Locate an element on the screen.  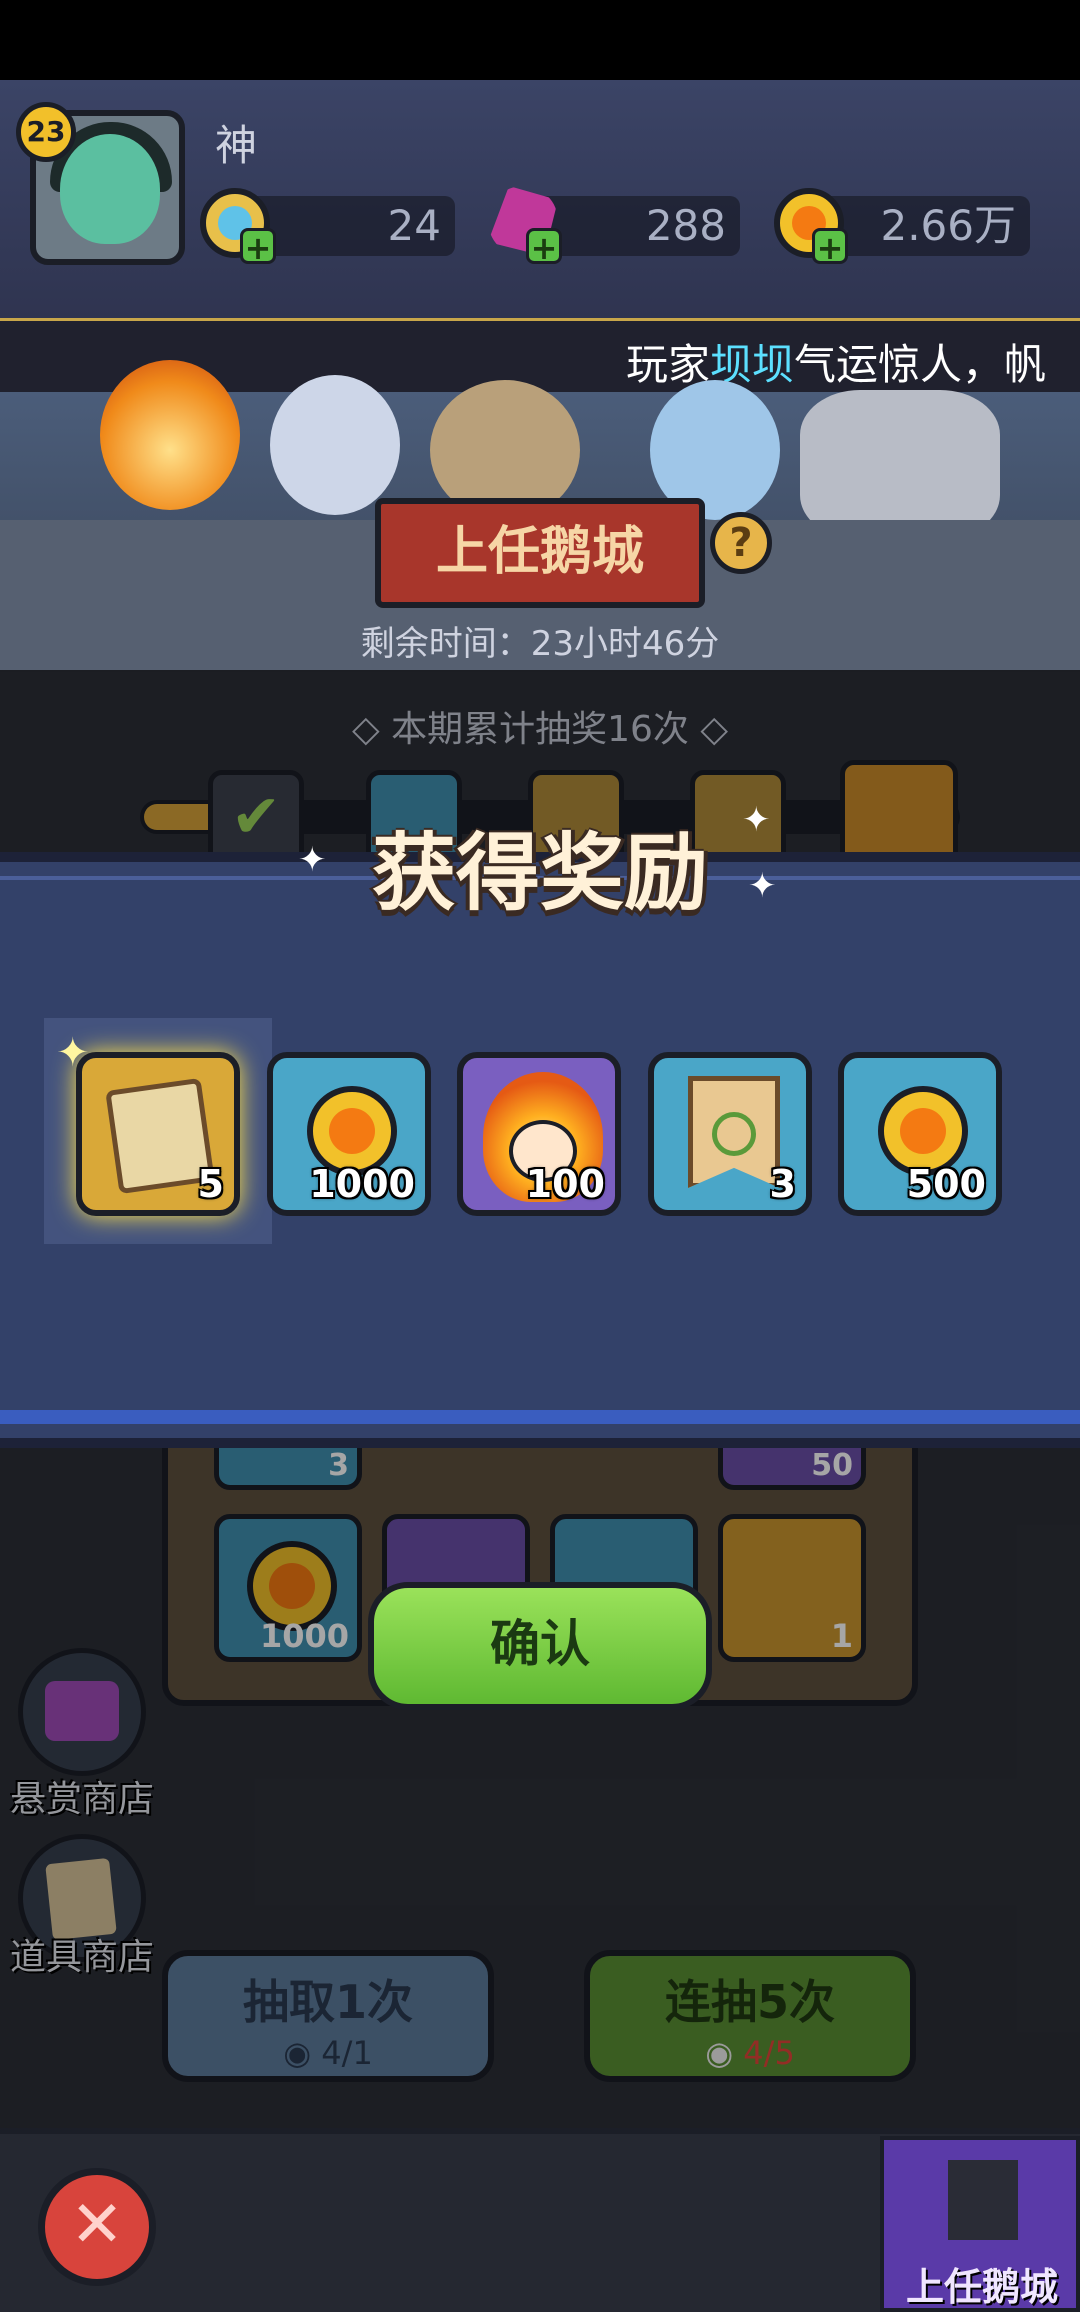
reward-item: 3 is located at coordinates (730, 1134).